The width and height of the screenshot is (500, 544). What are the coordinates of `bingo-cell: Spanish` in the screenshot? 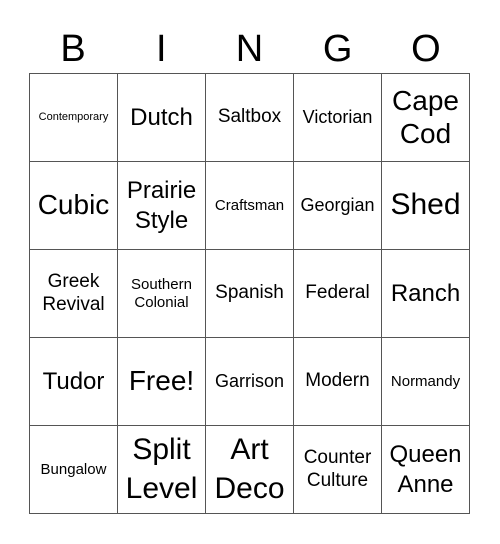 It's located at (250, 294).